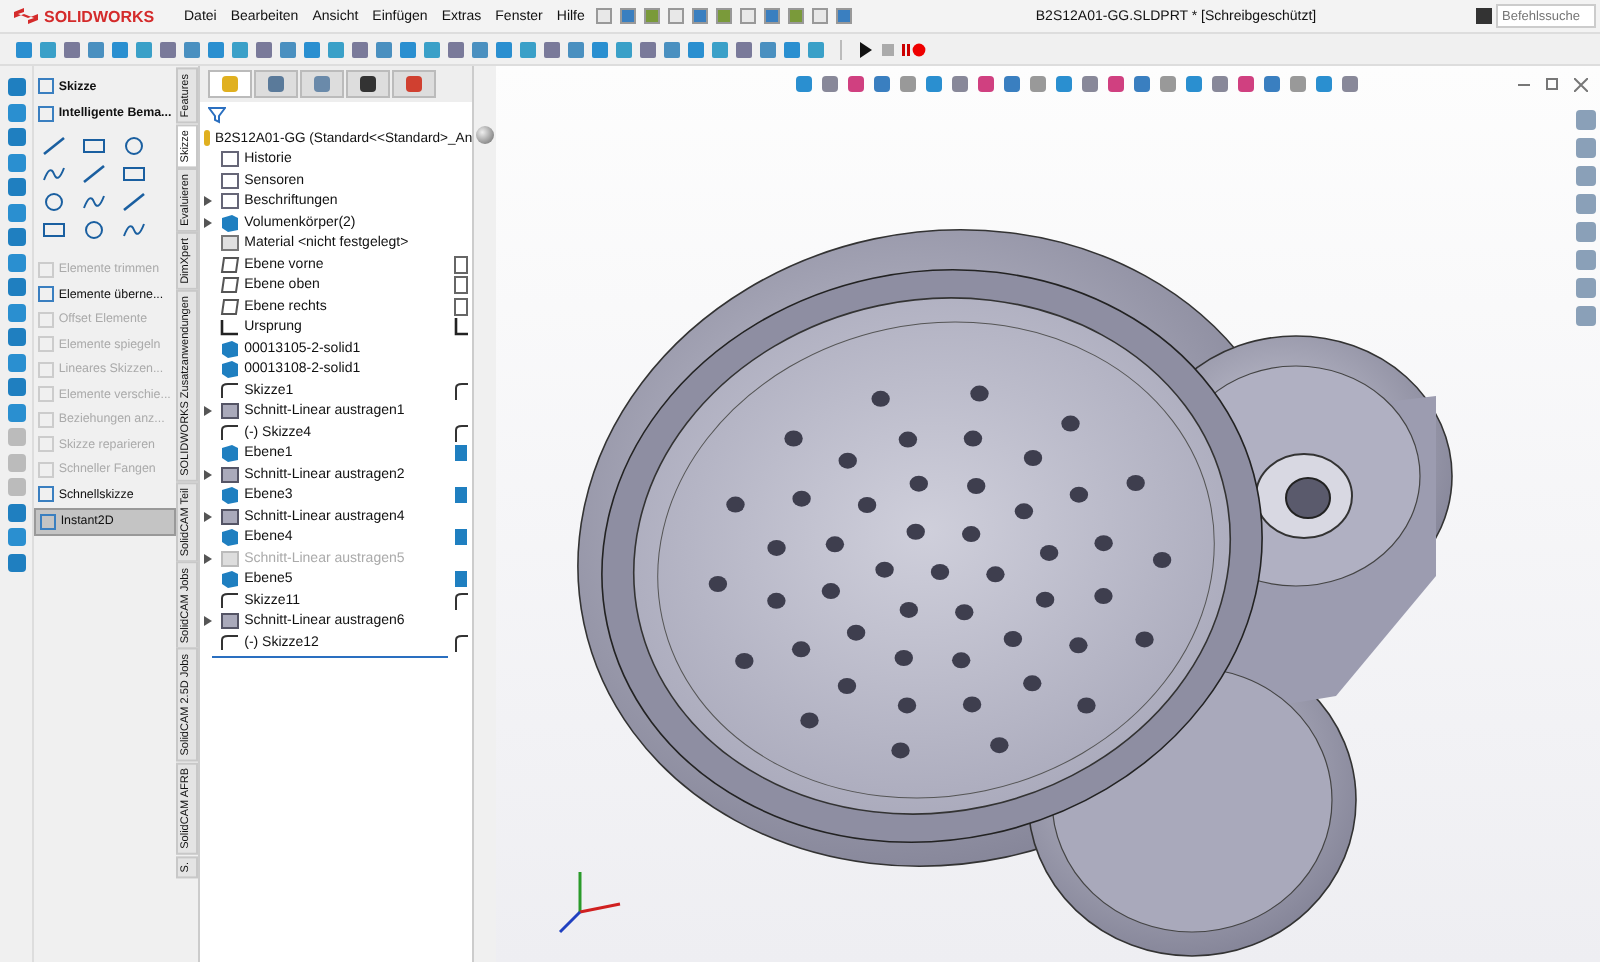 The image size is (1600, 962). Describe the element at coordinates (1524, 84) in the screenshot. I see `minimize-icon` at that location.